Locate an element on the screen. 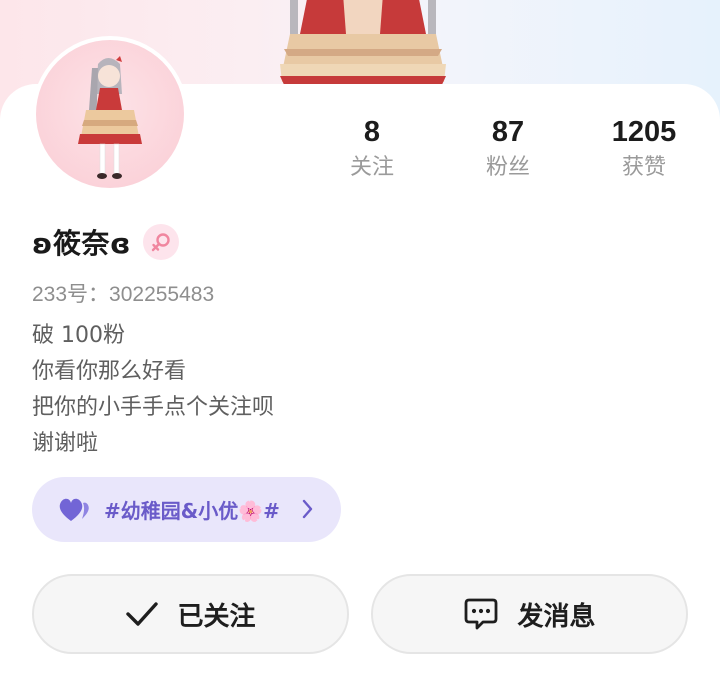 Image resolution: width=720 pixels, height=690 pixels. tag-label: #幼稚园&小优🌸# is located at coordinates (192, 511).